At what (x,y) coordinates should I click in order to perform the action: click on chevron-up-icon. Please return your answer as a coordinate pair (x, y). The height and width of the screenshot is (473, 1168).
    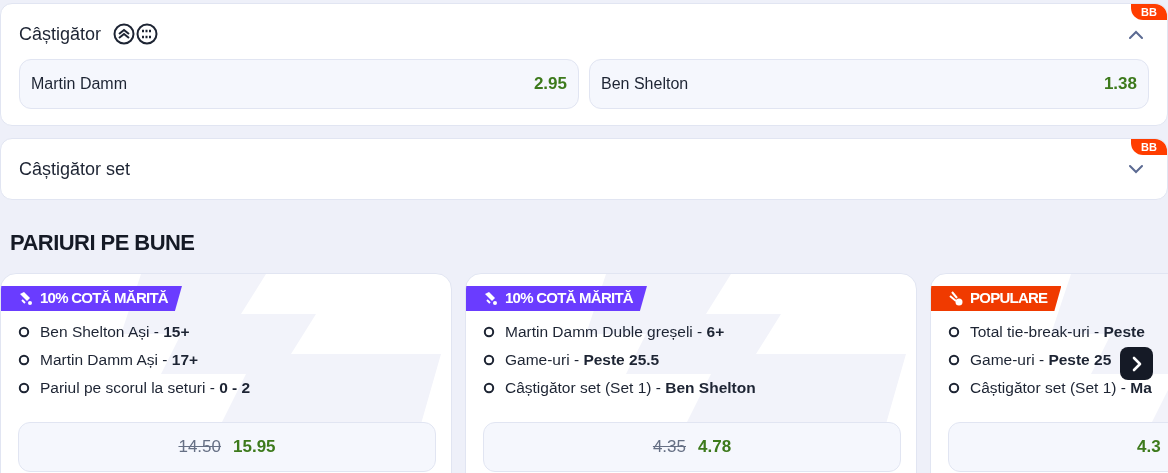
    Looking at the image, I should click on (1136, 35).